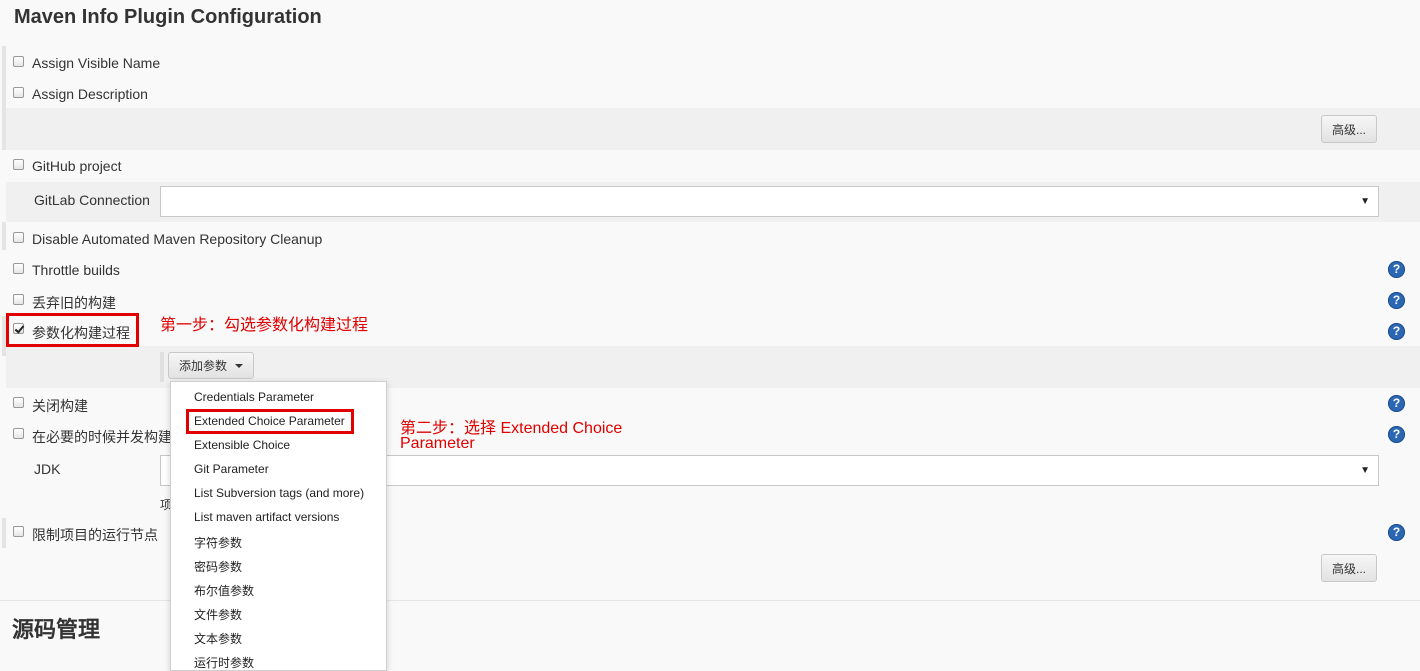  I want to click on gitlab-connection-label: GitLab Connection, so click(92, 200).